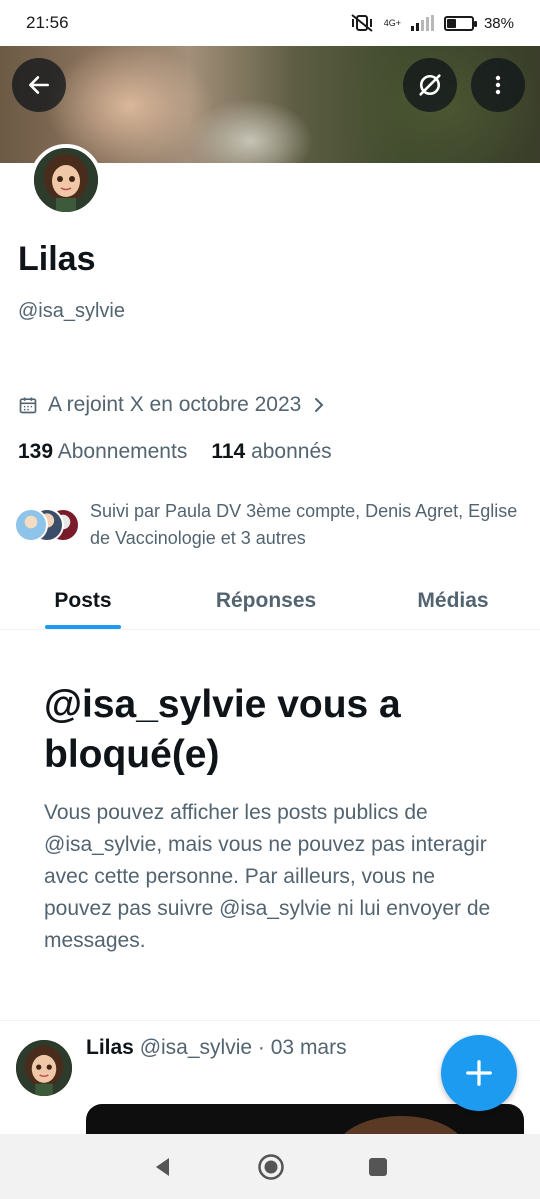 This screenshot has height=1199, width=540. Describe the element at coordinates (291, 451) in the screenshot. I see `followers-label: abonnés` at that location.